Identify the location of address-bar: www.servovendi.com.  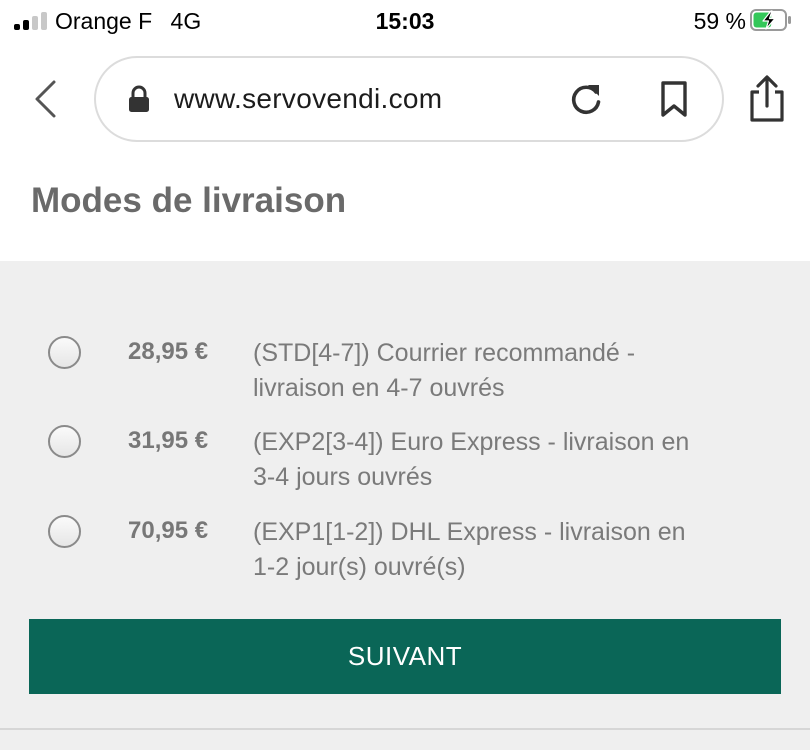
(409, 99).